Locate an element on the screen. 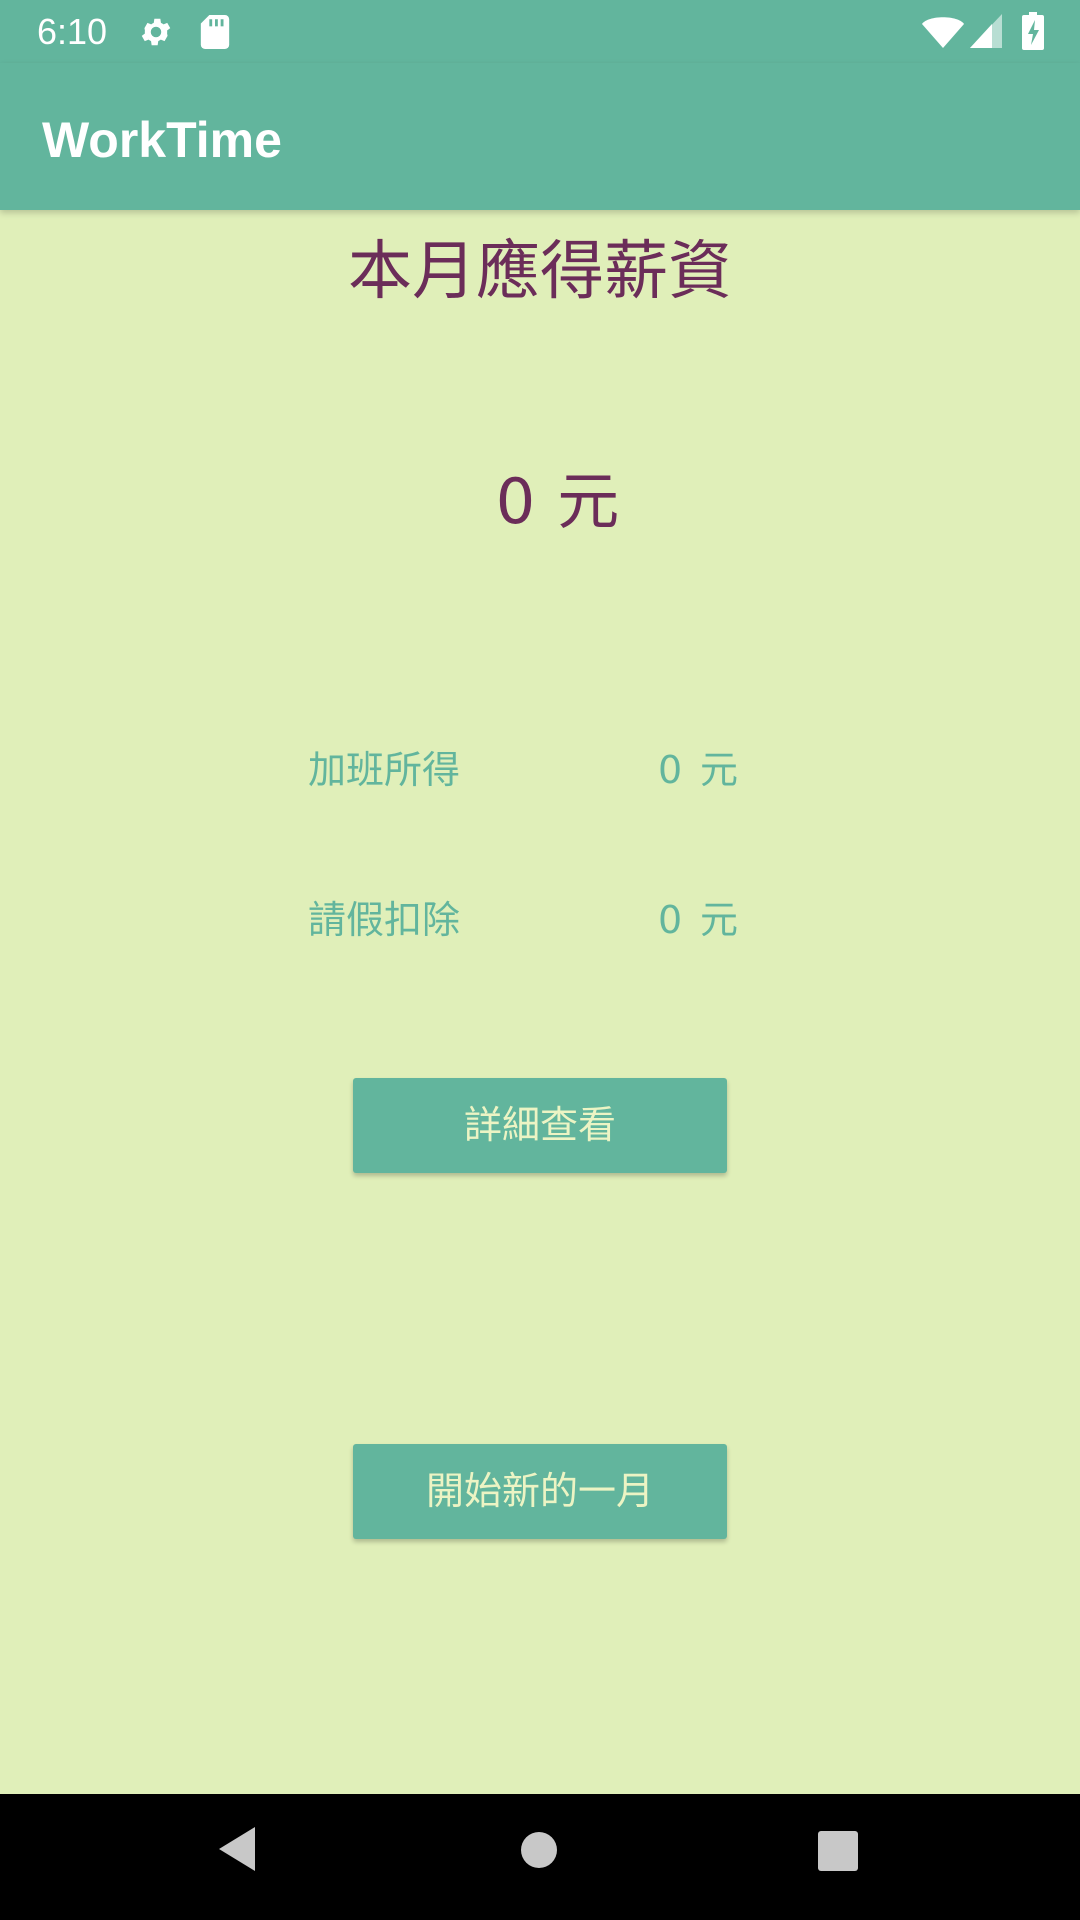 The image size is (1080, 1920). start-new-month-button: 開始新的一月 is located at coordinates (540, 1491).